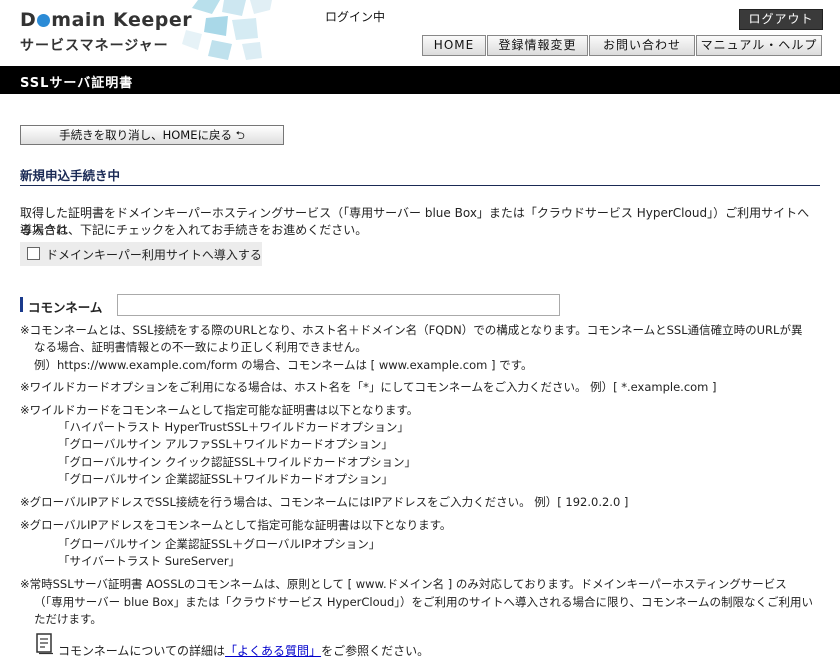 The height and width of the screenshot is (664, 840). Describe the element at coordinates (236, 525) in the screenshot. I see `note-line: ※グローバルIPアドレスをコモンネームとして指定可能な証明書は以下となります。` at that location.